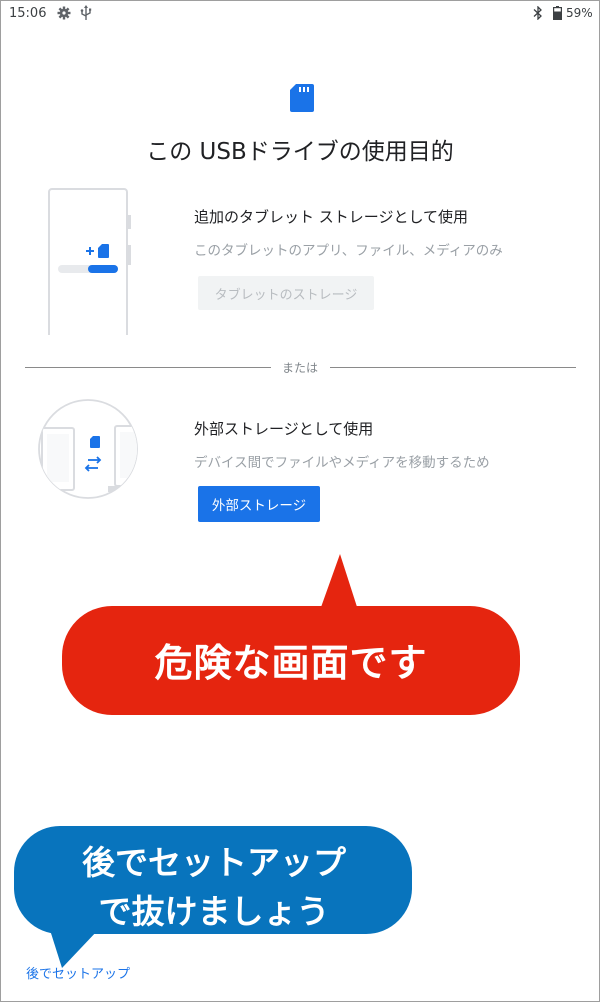 The image size is (600, 1002). I want to click on battery-percent: 59%, so click(579, 13).